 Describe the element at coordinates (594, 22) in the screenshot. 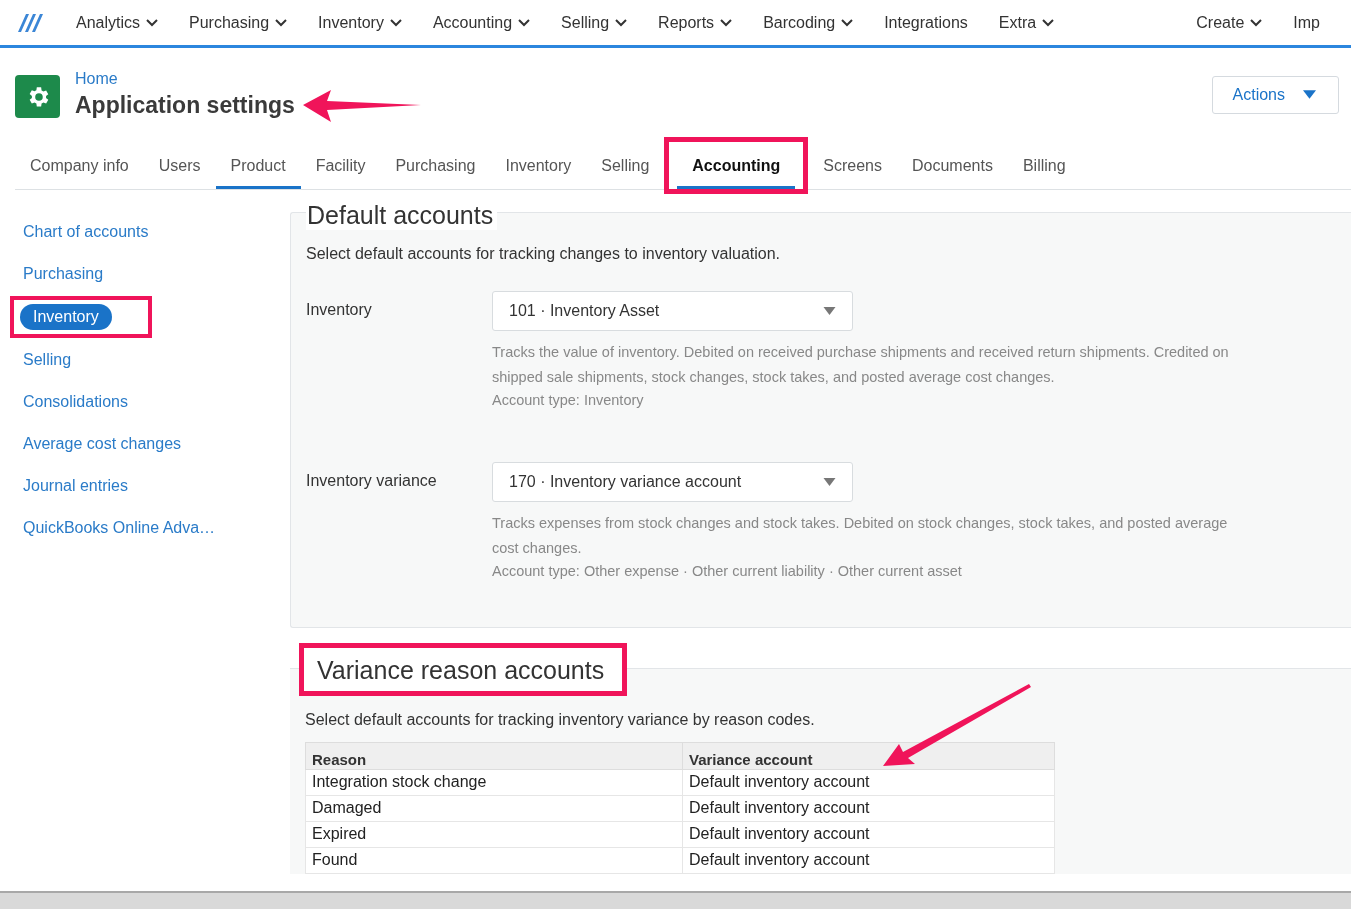

I see `nav-menu-item: Selling` at that location.